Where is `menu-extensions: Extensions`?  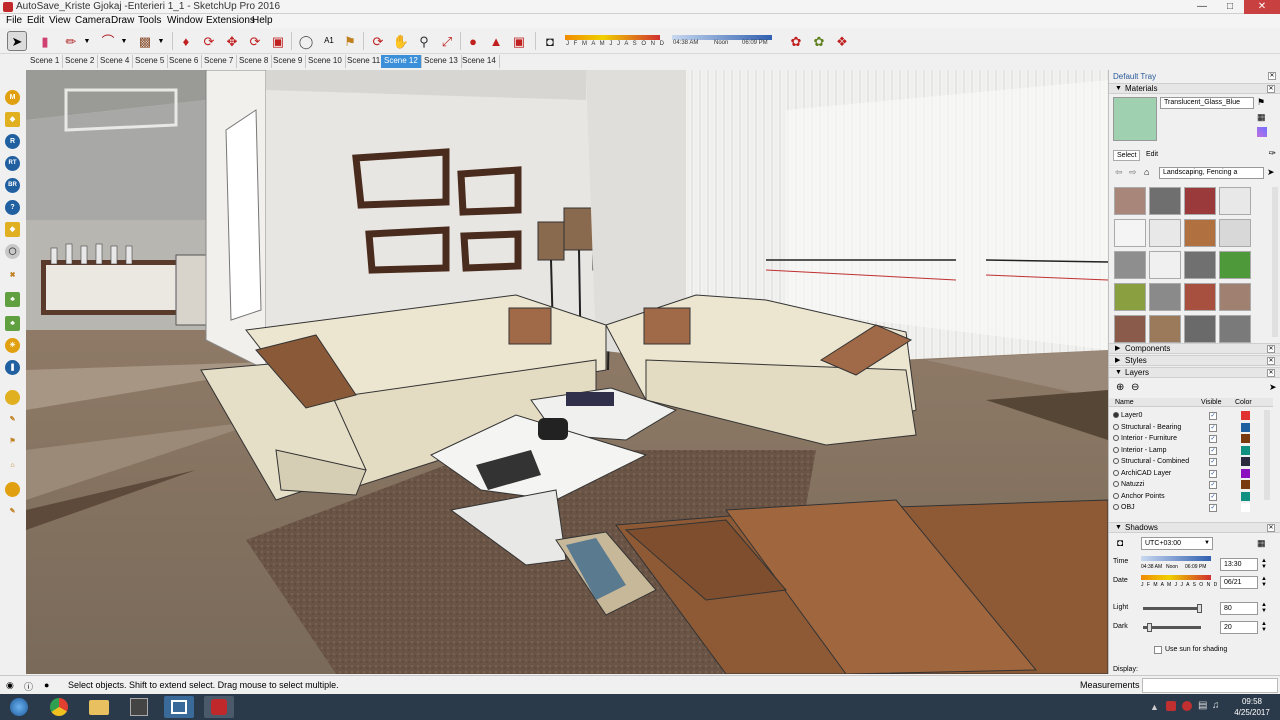
menu-extensions: Extensions is located at coordinates (230, 20).